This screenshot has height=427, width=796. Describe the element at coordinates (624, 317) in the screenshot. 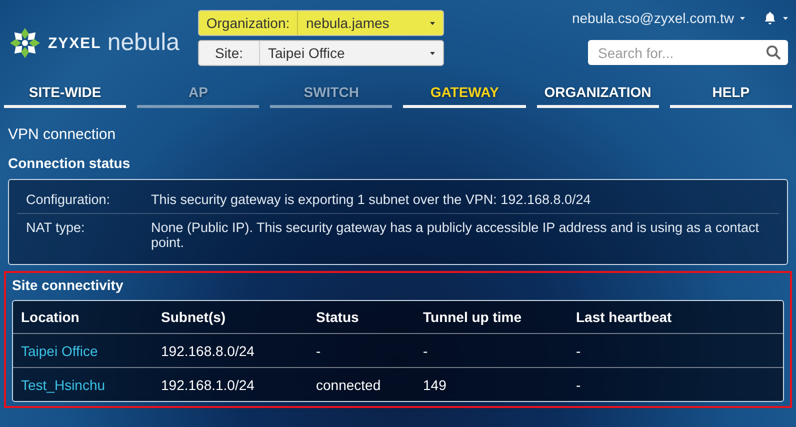

I see `column-header: Last heartbeat` at that location.